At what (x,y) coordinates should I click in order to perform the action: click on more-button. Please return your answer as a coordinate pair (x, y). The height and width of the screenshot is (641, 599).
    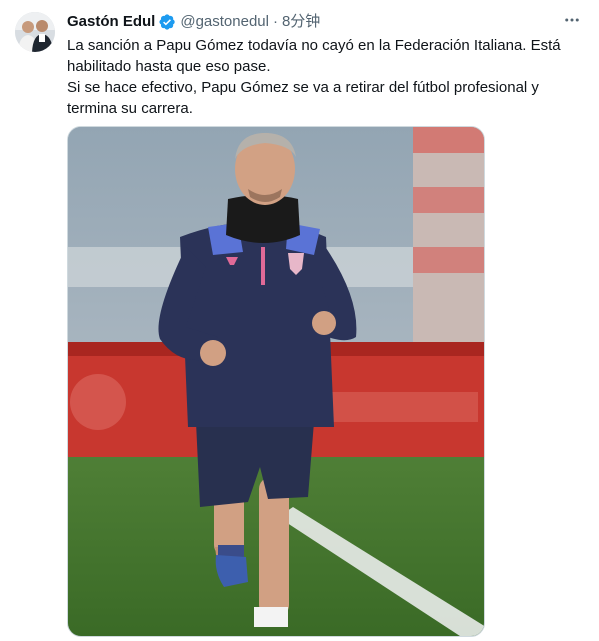
    Looking at the image, I should click on (572, 22).